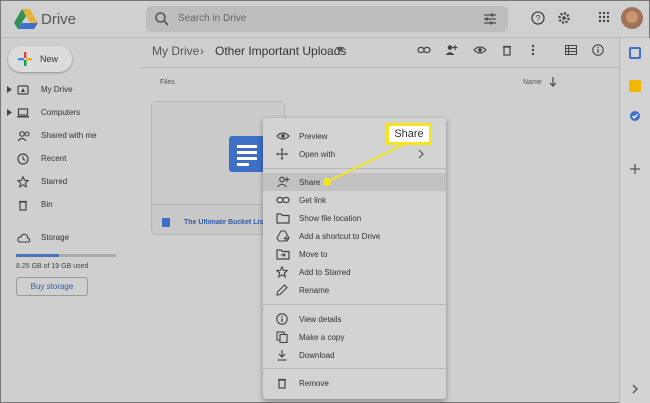  Describe the element at coordinates (320, 319) in the screenshot. I see `menu-item-label: View details` at that location.